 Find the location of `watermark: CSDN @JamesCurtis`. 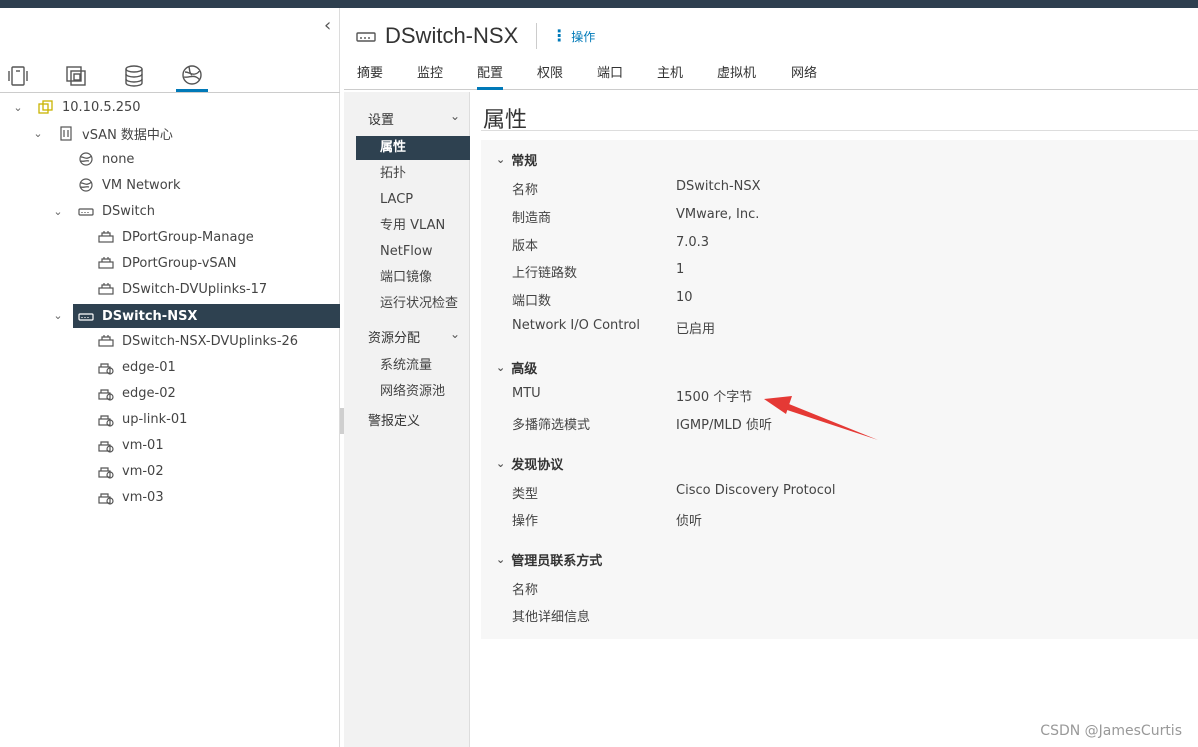

watermark: CSDN @JamesCurtis is located at coordinates (1111, 731).